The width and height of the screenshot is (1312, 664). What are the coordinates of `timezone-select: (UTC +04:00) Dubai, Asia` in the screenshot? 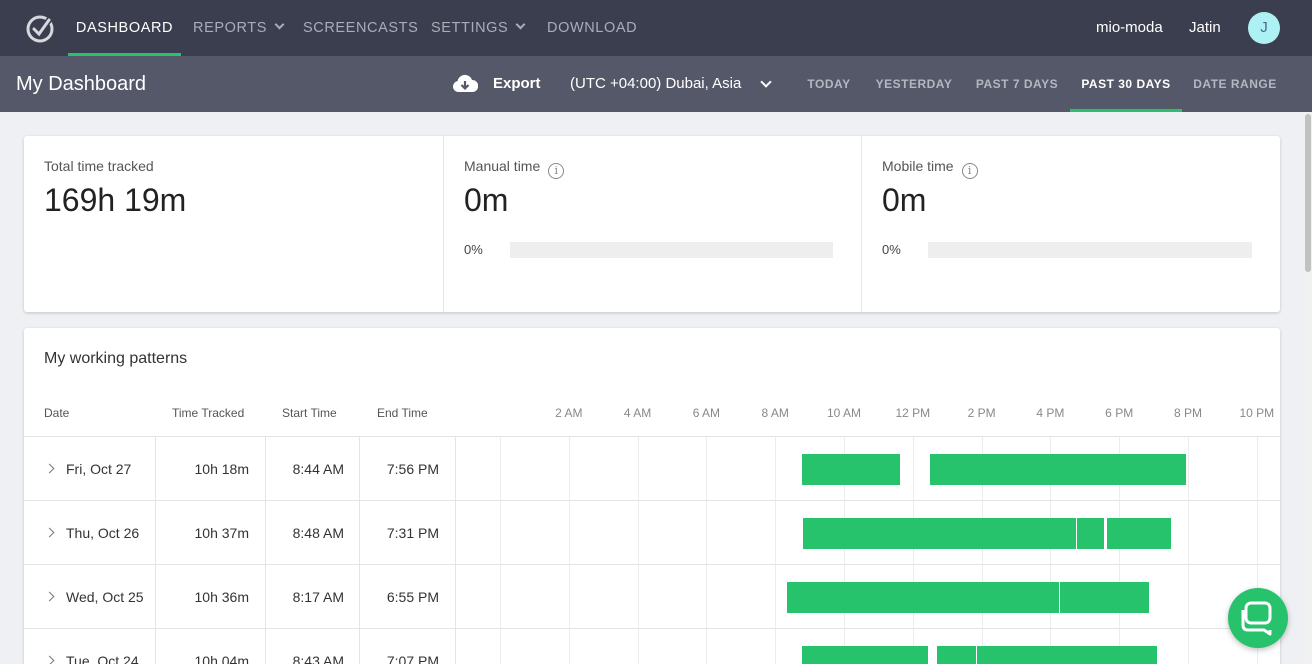 It's located at (655, 84).